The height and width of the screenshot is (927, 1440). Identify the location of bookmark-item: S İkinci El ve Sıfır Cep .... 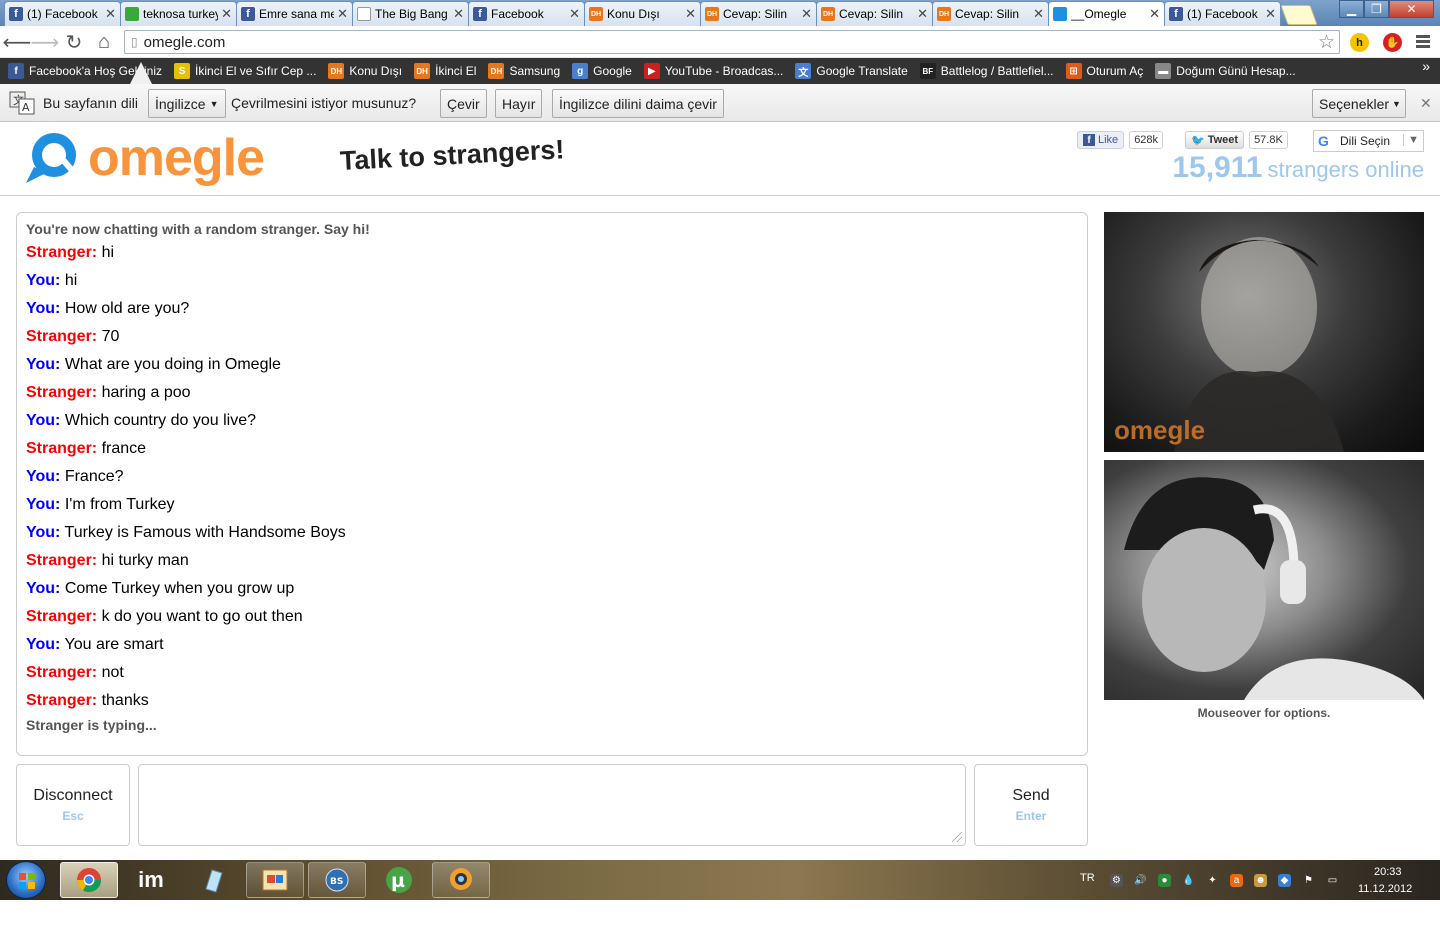
(245, 71).